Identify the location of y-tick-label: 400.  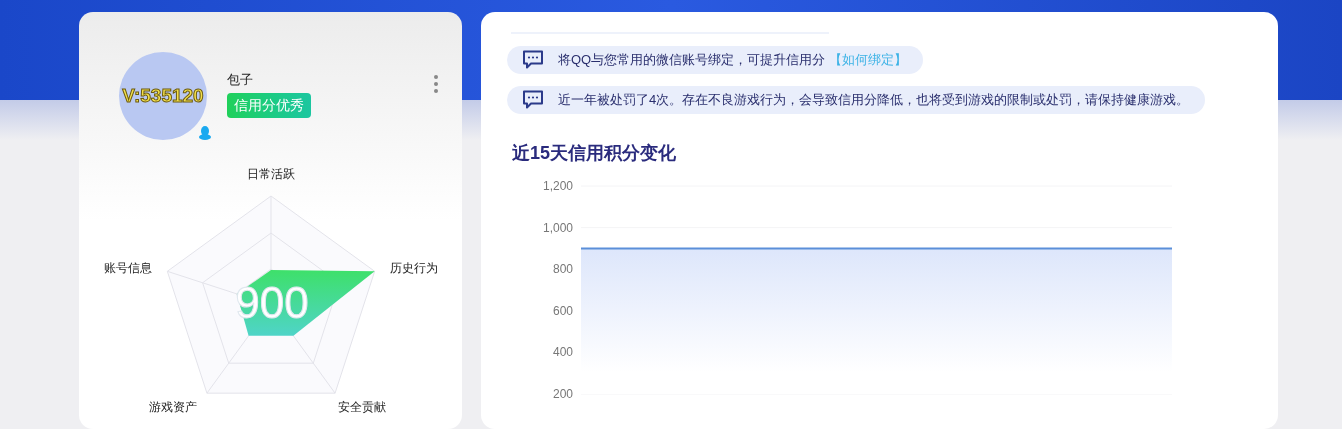
(562, 352).